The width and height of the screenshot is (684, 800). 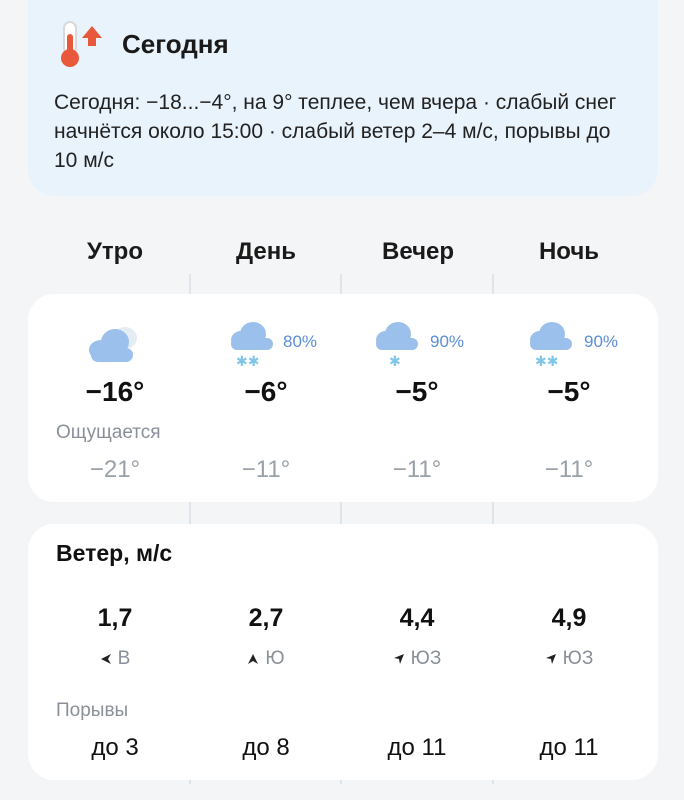 What do you see at coordinates (175, 43) in the screenshot?
I see `summary-title: Сегодня` at bounding box center [175, 43].